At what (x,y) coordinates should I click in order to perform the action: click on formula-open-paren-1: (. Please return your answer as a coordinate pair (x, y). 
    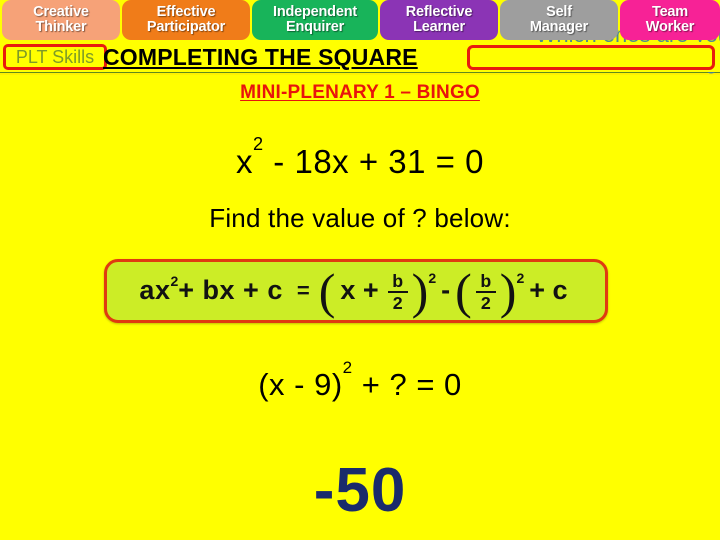
    Looking at the image, I should click on (327, 291).